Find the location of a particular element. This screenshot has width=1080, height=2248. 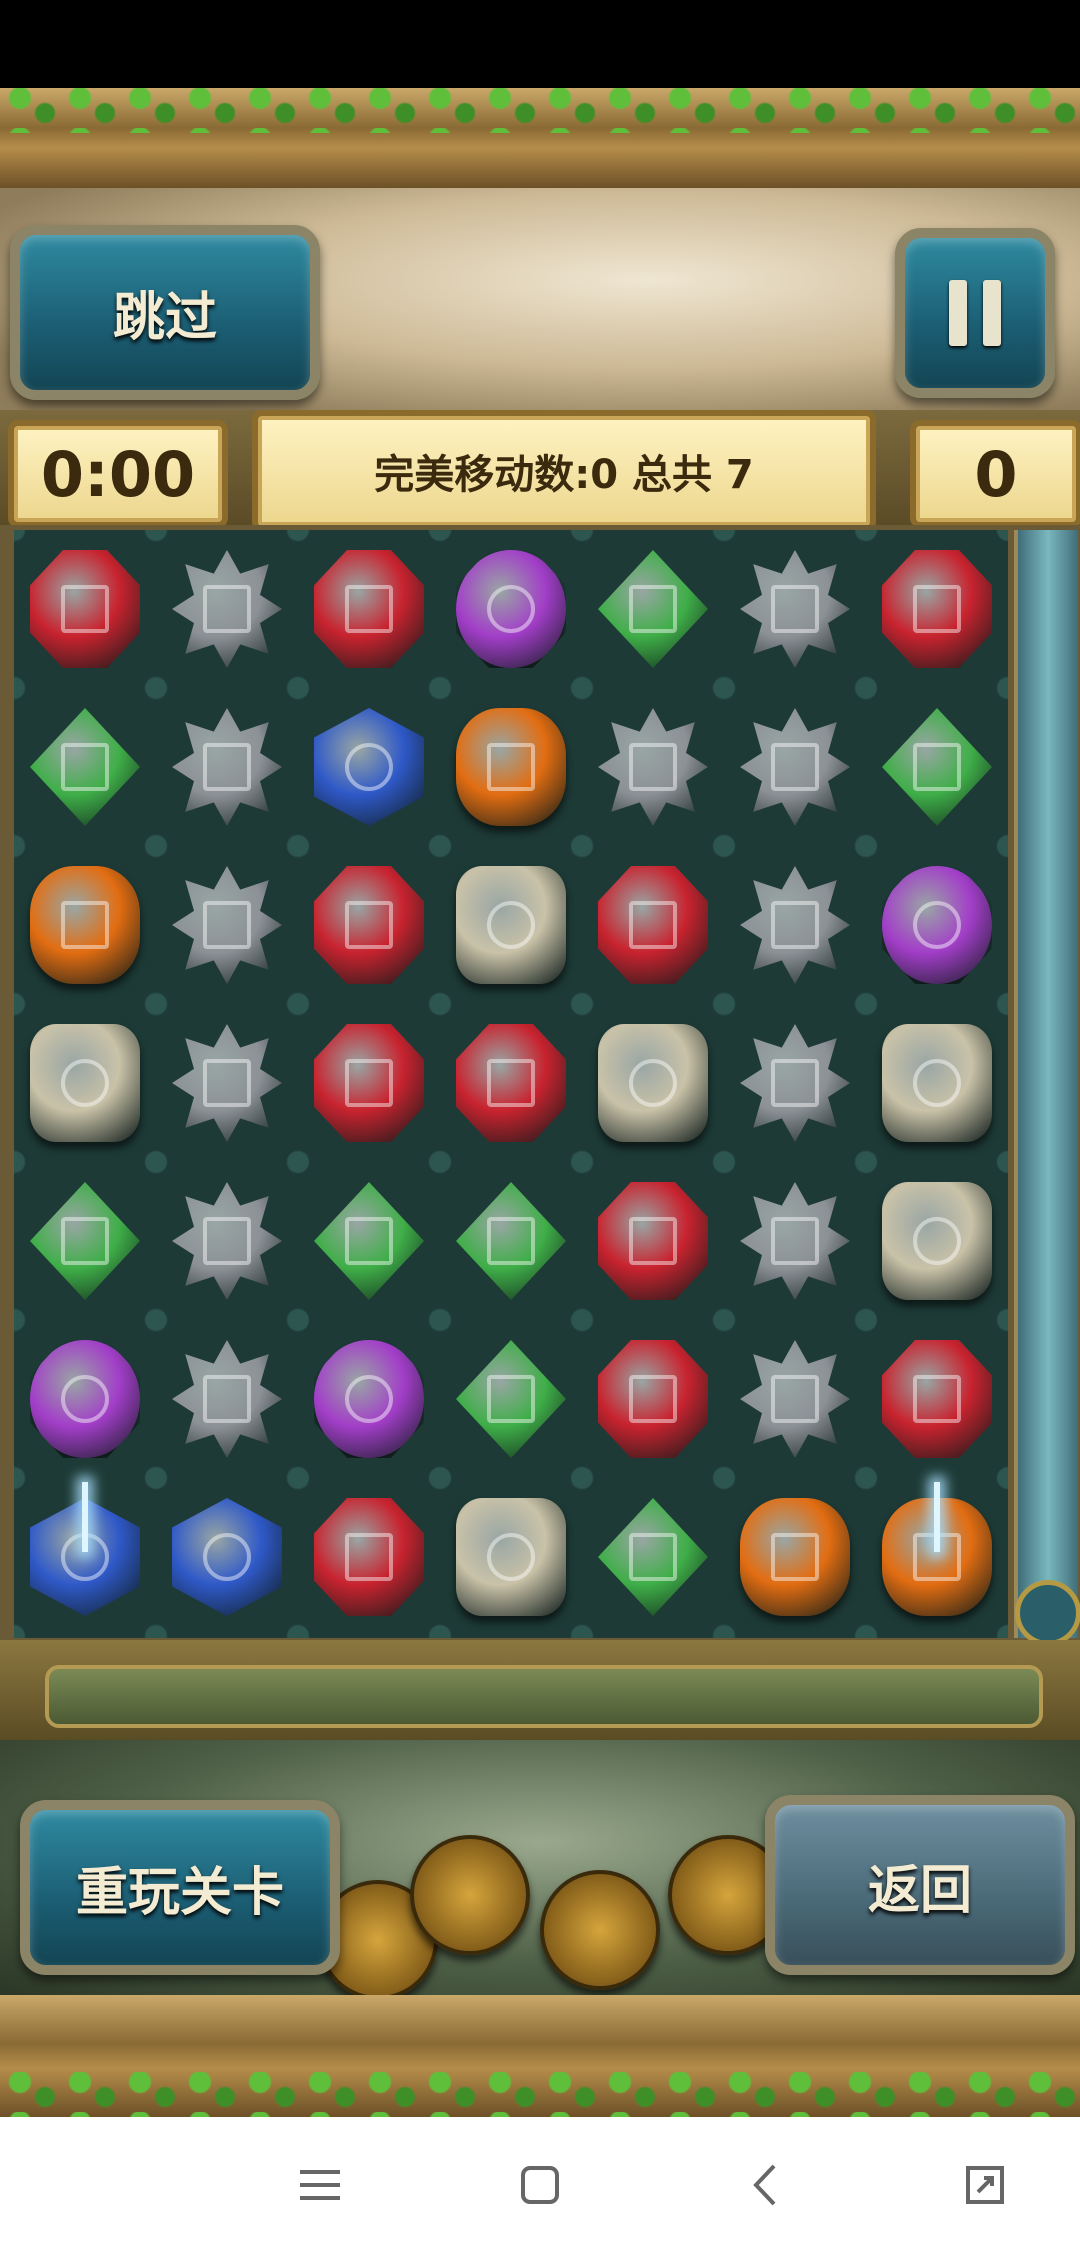

gem-orange-sparkle is located at coordinates (937, 1552).